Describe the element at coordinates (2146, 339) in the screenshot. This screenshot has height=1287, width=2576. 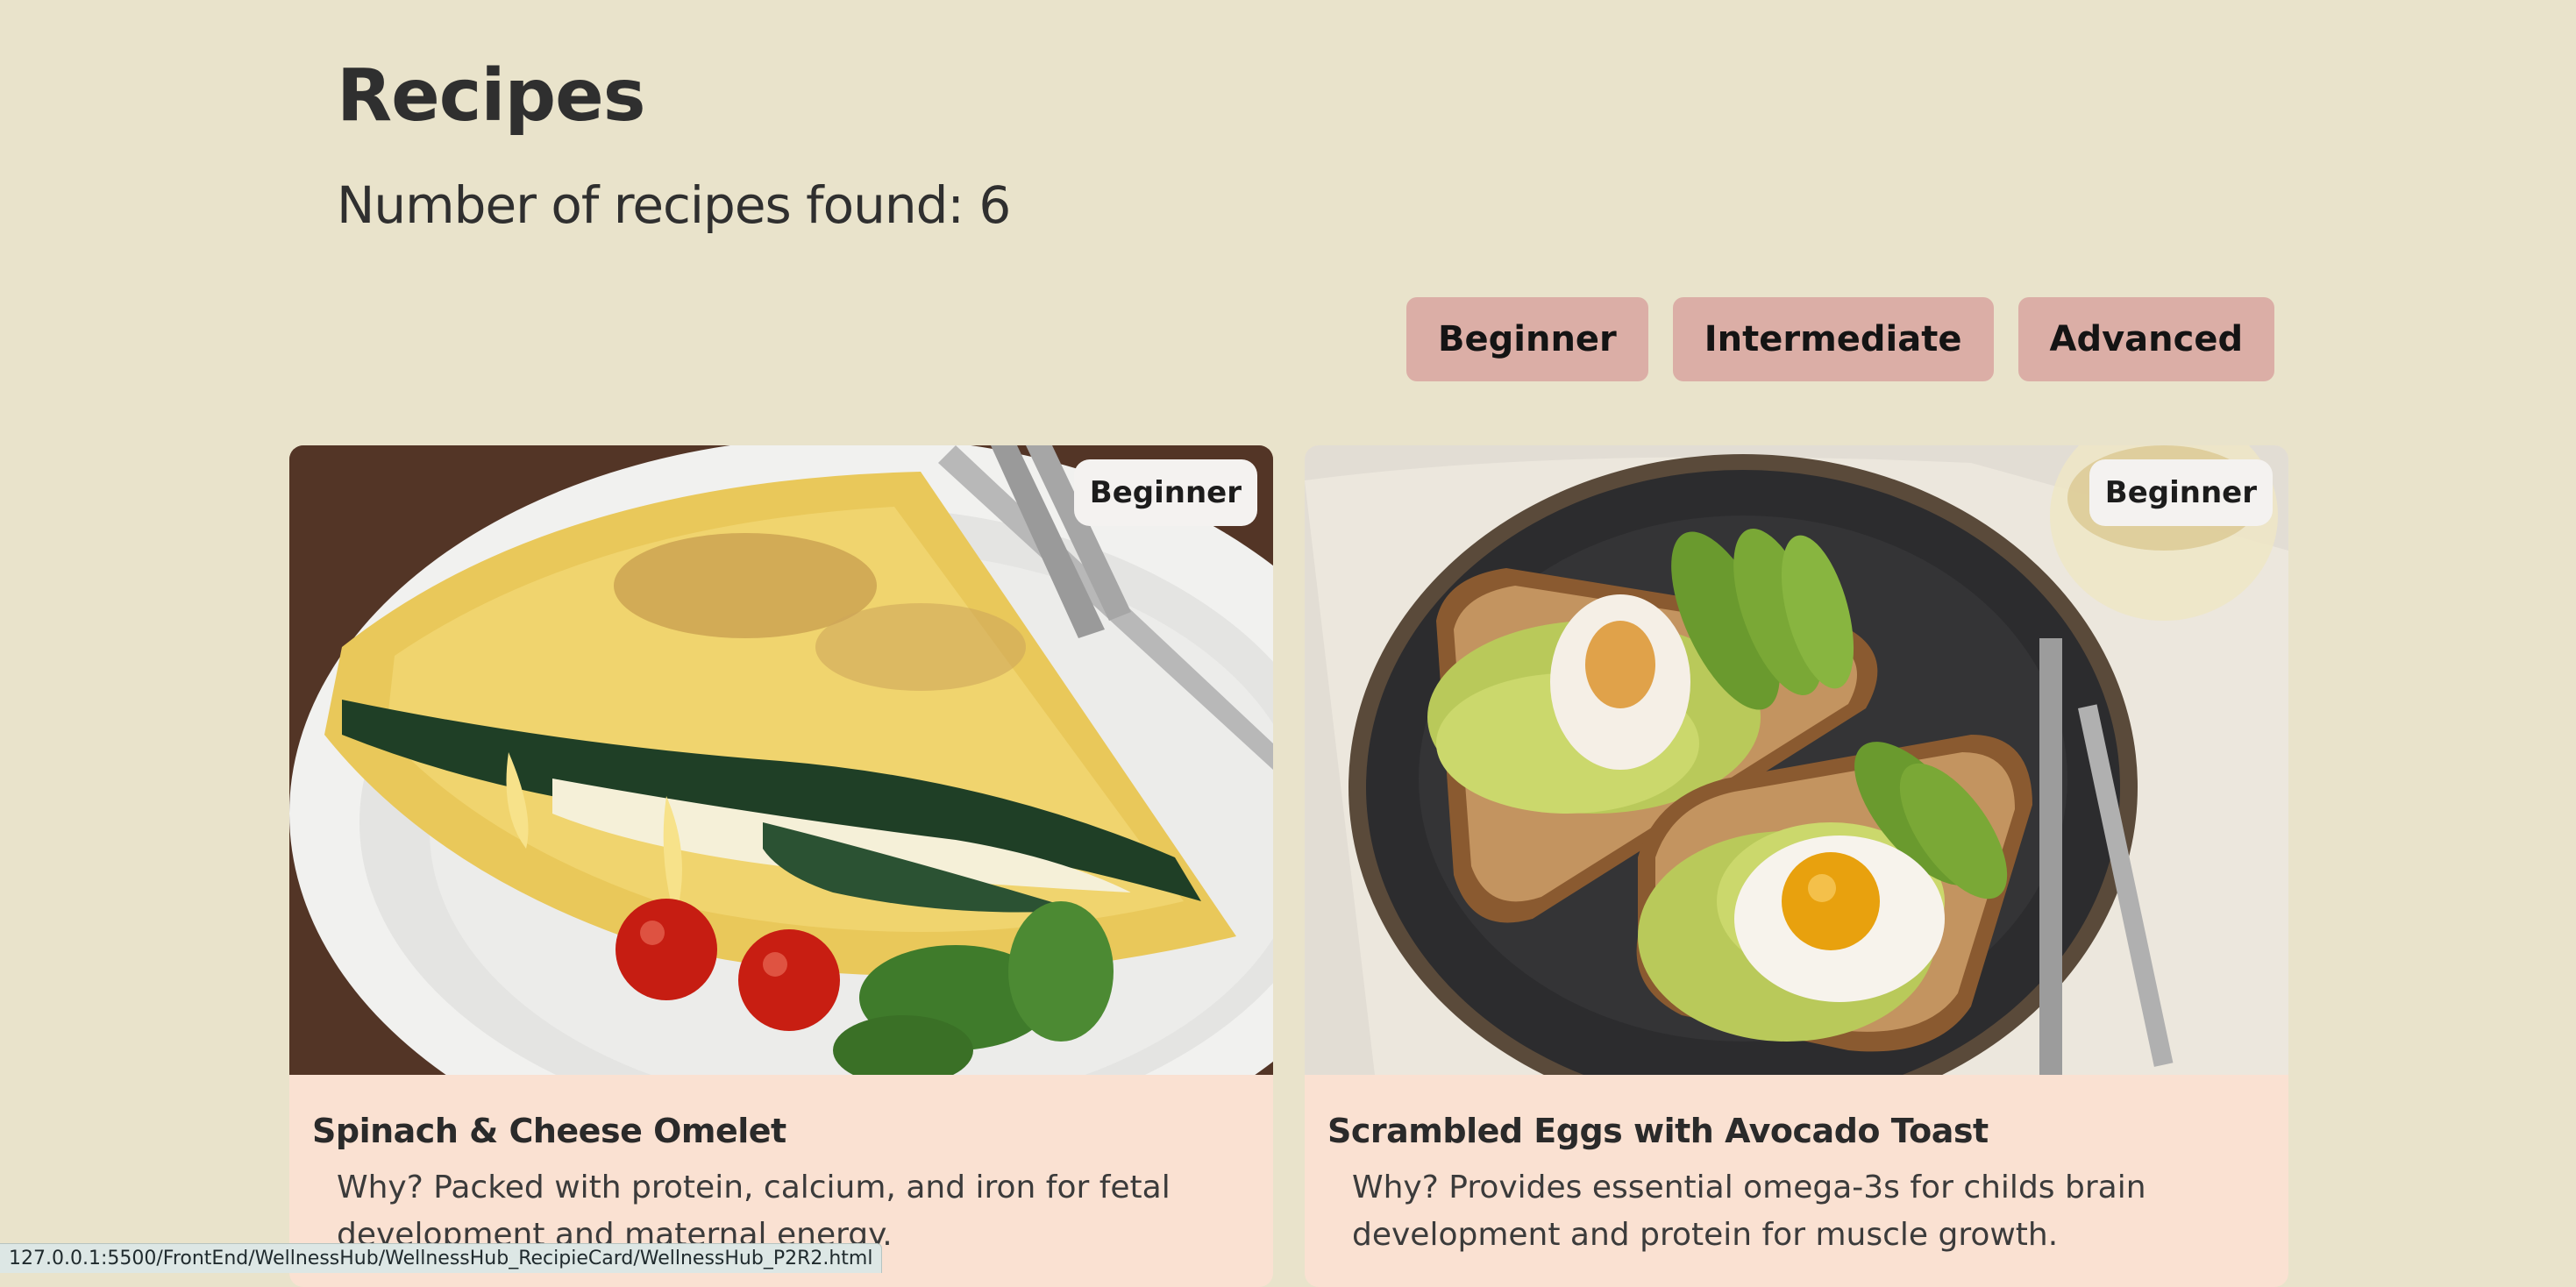
I see `filter-advanced-button: Advanced` at that location.